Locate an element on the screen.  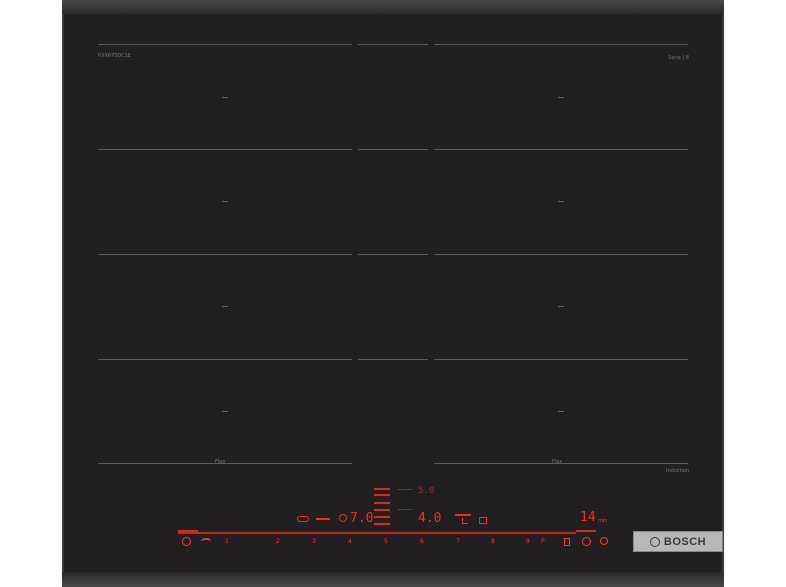
flex-zone-label-left: Flex is located at coordinates (220, 462).